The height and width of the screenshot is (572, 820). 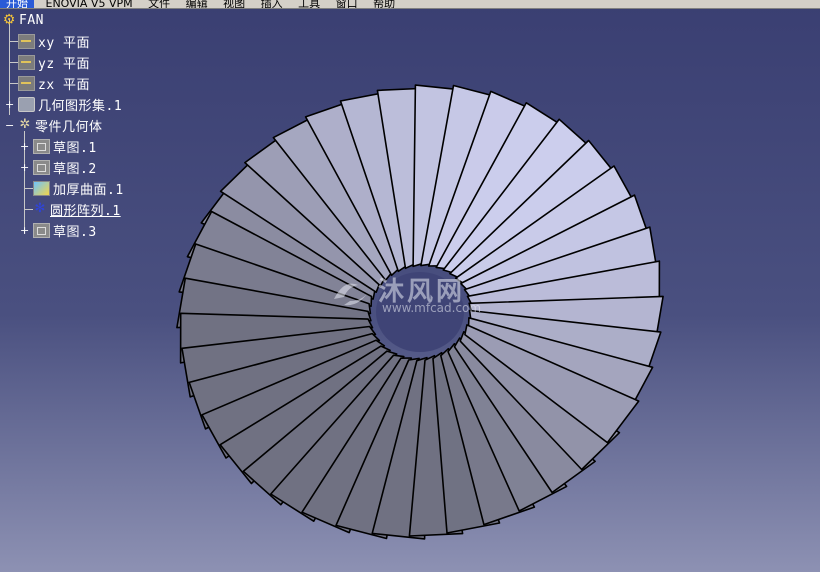 I want to click on tree-node-thick-surface: 加厚曲面.1, so click(x=78, y=188).